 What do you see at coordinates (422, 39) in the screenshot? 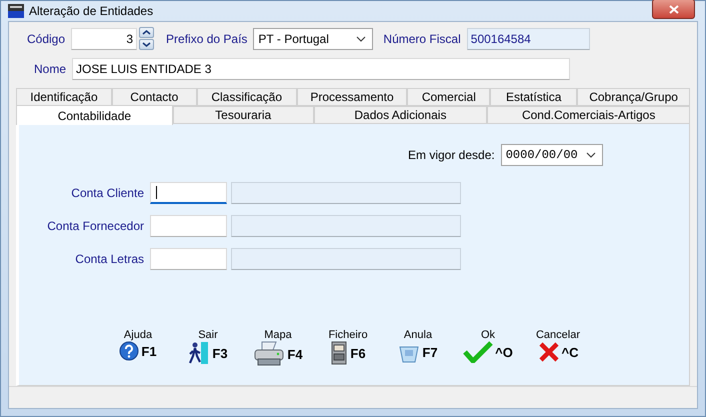
I see `tax-number-label: Número Fiscal` at bounding box center [422, 39].